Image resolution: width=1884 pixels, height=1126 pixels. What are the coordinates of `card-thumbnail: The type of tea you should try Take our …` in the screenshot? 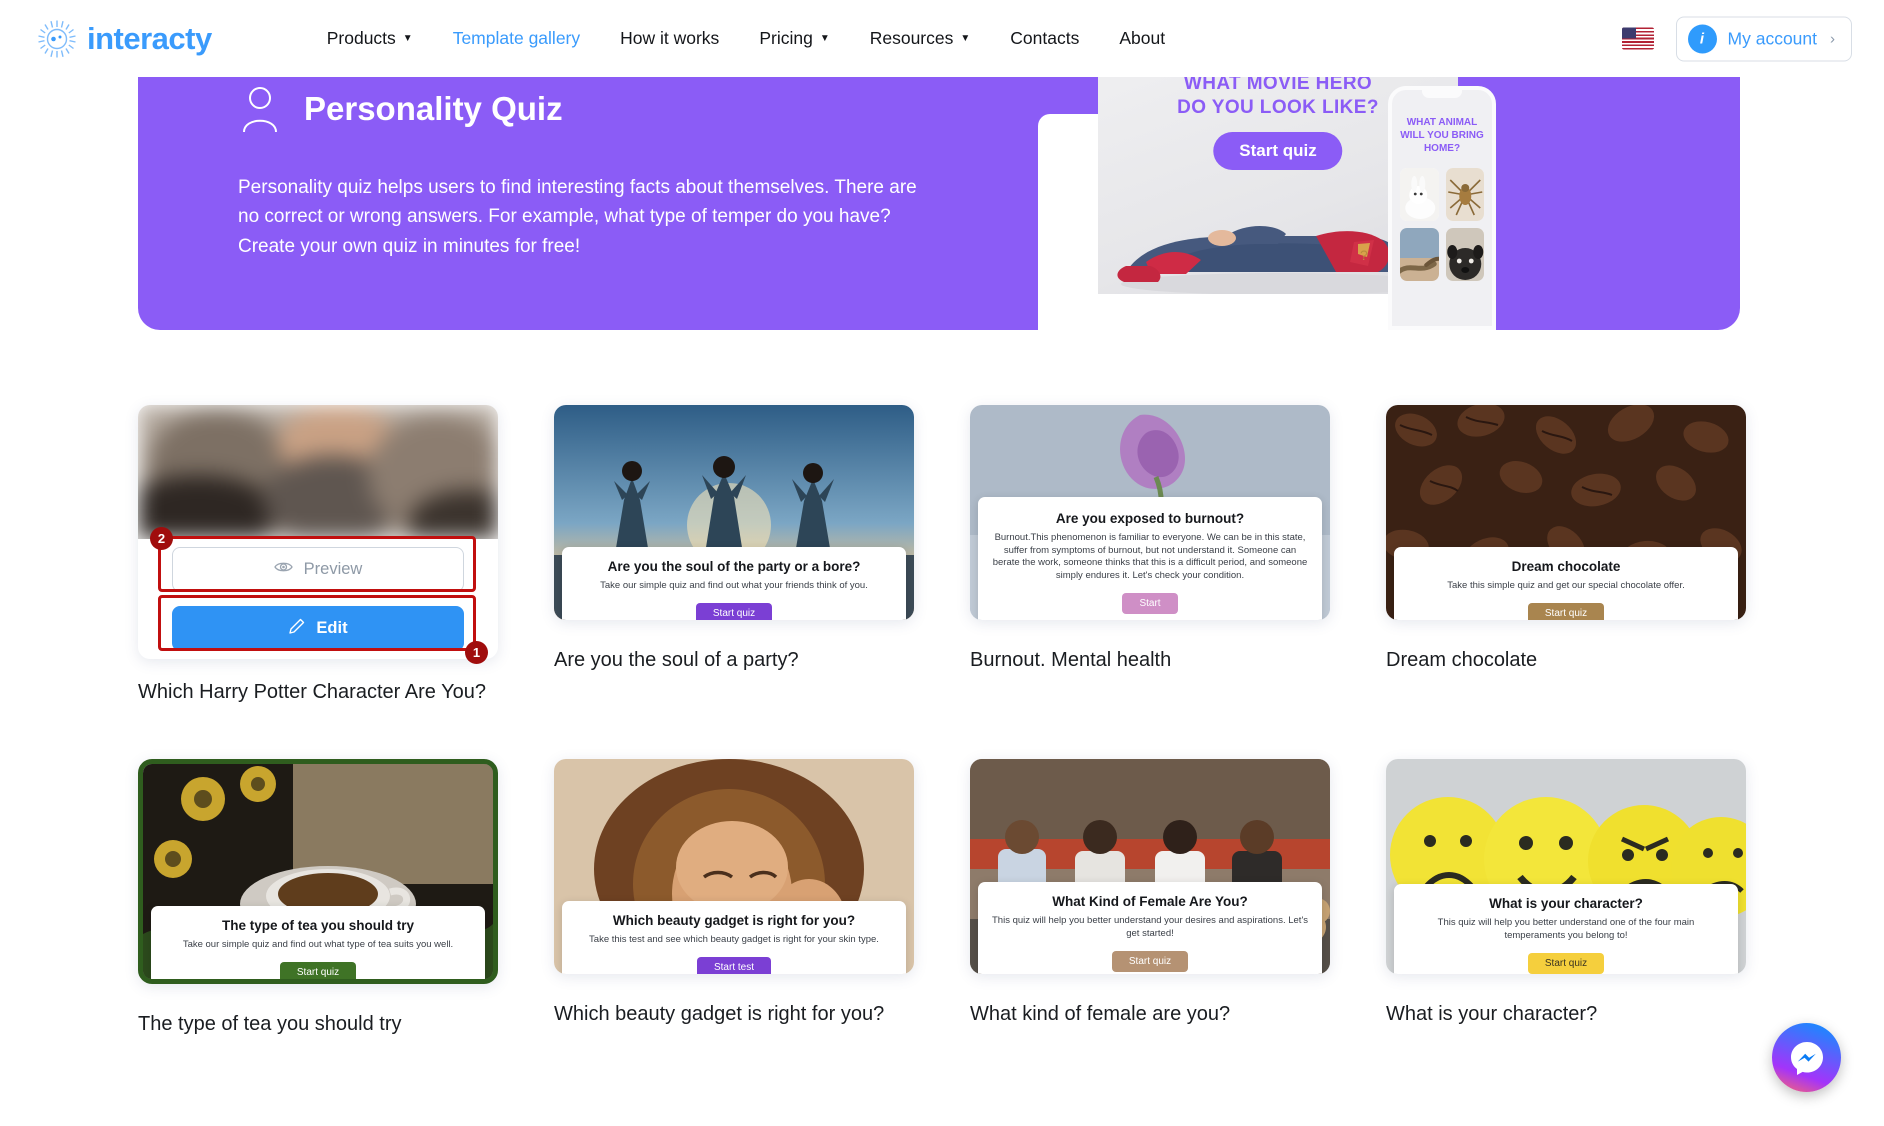 It's located at (318, 871).